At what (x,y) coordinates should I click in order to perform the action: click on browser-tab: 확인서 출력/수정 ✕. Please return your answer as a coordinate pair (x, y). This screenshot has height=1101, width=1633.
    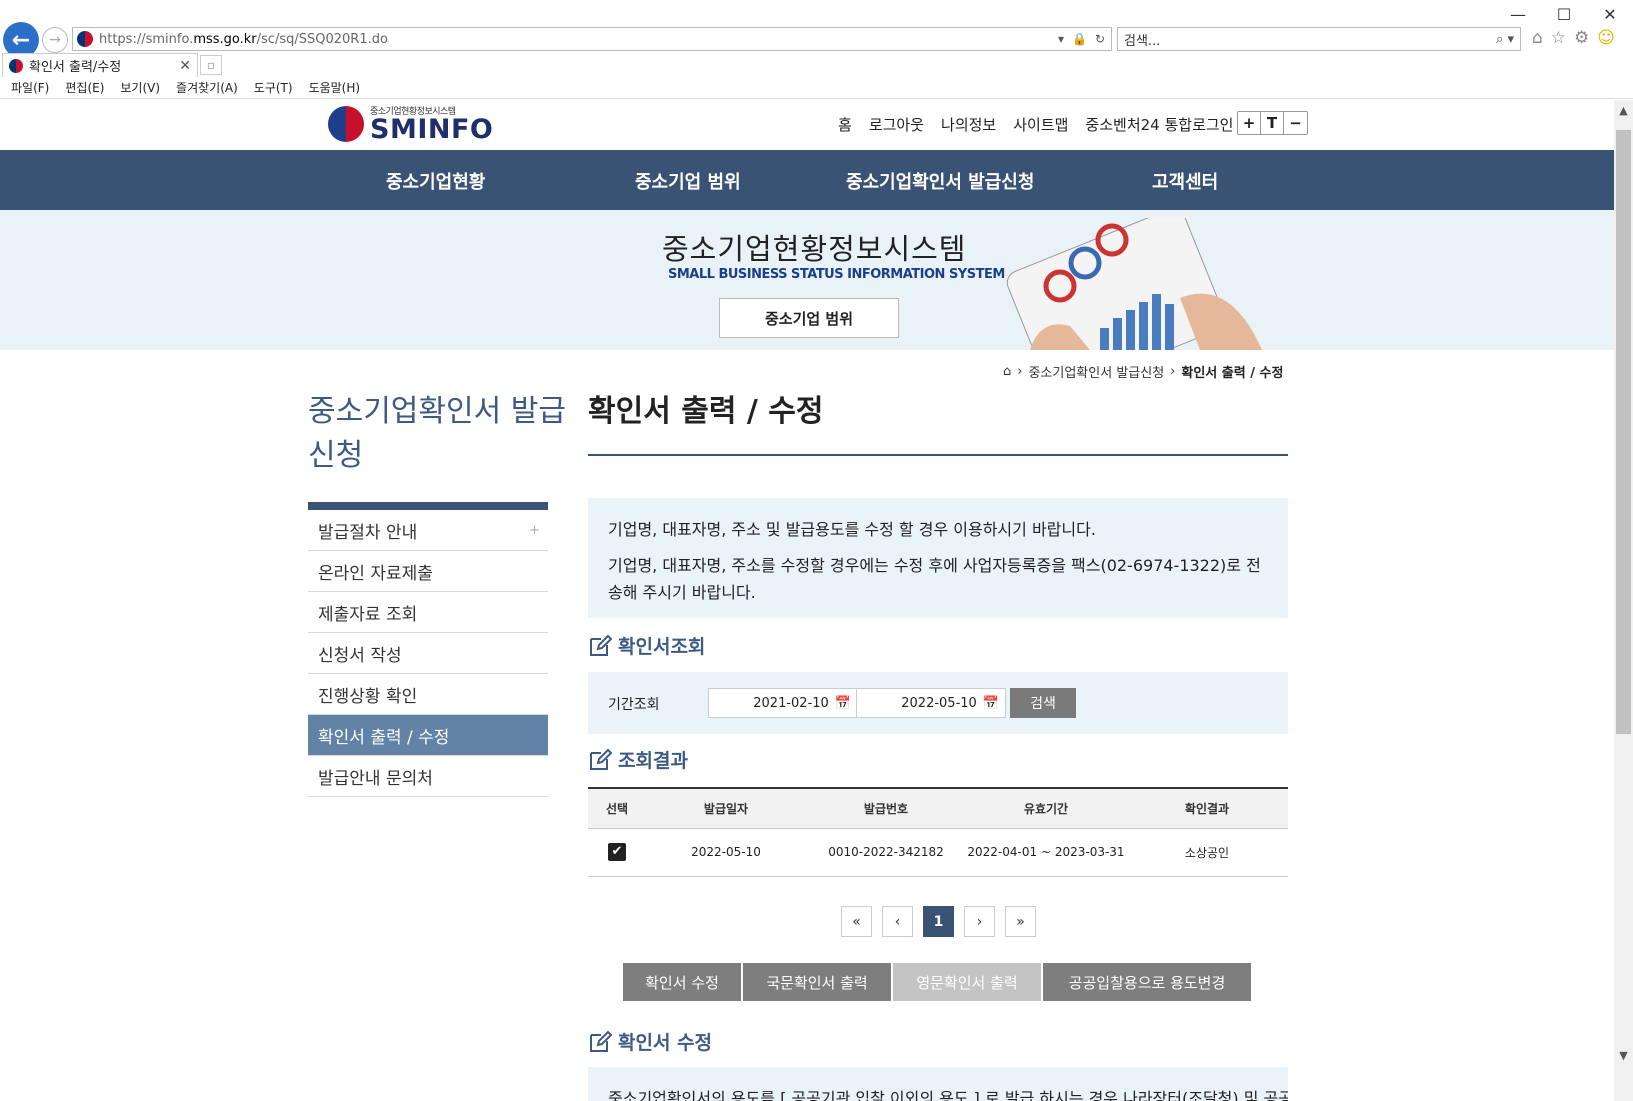
    Looking at the image, I should click on (100, 65).